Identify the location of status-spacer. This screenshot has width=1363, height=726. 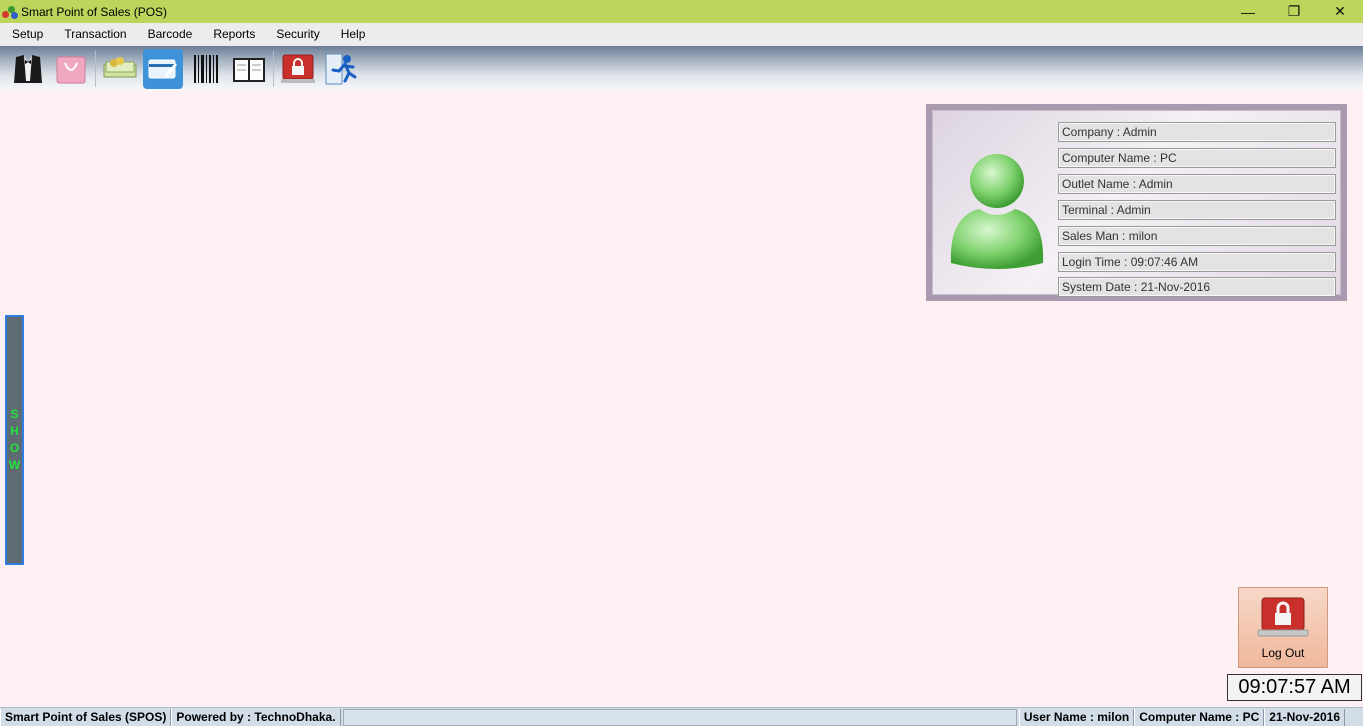
(679, 717).